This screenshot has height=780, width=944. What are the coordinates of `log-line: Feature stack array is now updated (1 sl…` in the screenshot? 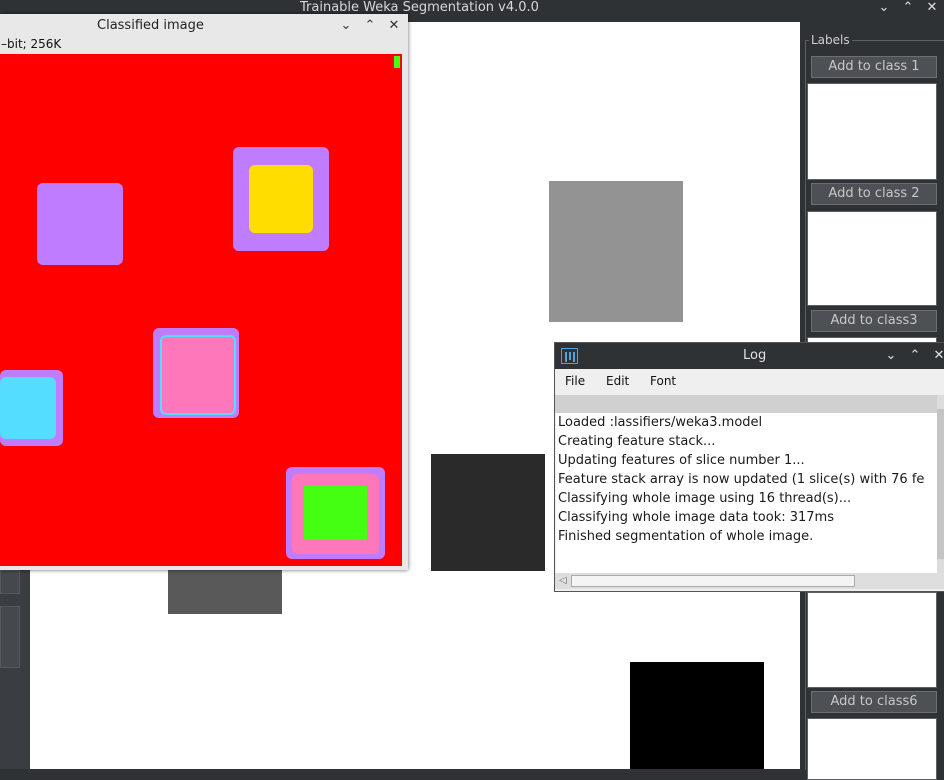 It's located at (741, 479).